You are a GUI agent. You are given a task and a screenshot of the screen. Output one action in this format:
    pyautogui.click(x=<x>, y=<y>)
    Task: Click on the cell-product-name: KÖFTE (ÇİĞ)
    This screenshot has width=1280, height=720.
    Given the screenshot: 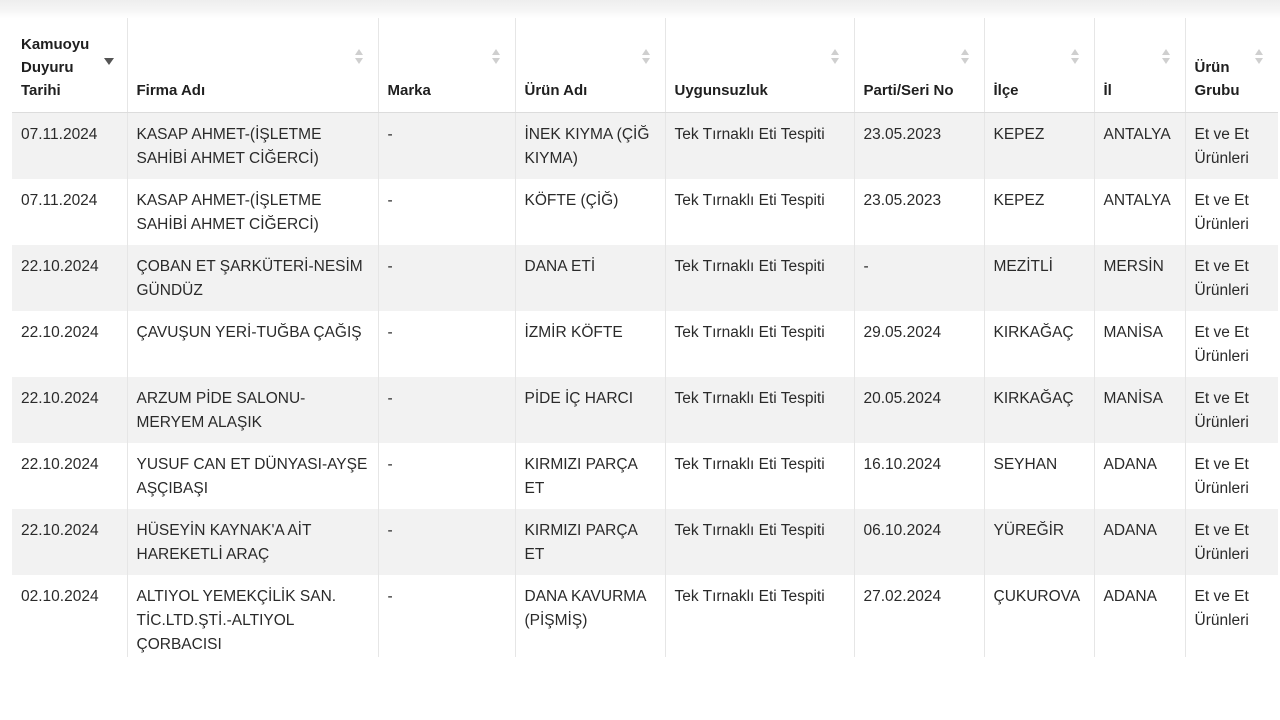 What is the action you would take?
    pyautogui.click(x=589, y=211)
    